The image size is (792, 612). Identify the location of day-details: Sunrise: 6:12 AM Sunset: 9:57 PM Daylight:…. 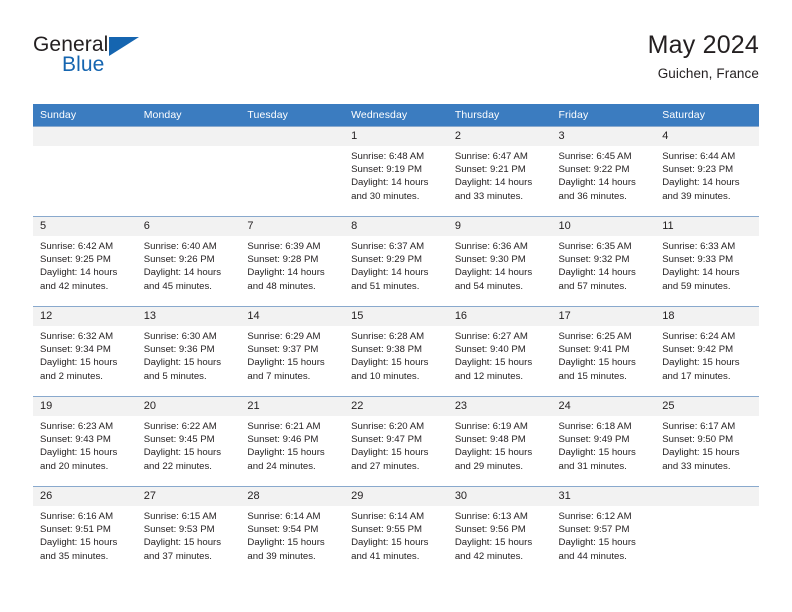
(604, 534).